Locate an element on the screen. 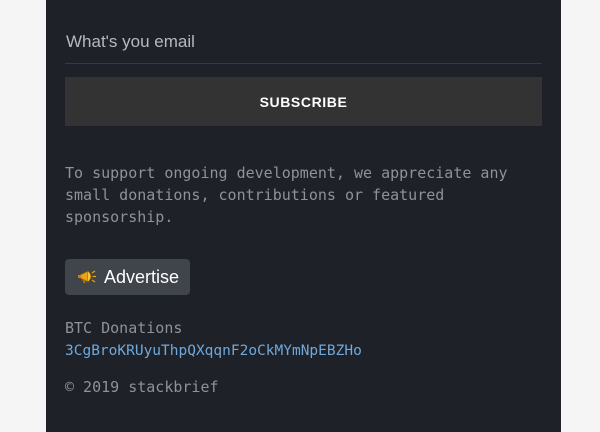 Image resolution: width=600 pixels, height=432 pixels. copyright-text: © 2019 stackbrief is located at coordinates (142, 387).